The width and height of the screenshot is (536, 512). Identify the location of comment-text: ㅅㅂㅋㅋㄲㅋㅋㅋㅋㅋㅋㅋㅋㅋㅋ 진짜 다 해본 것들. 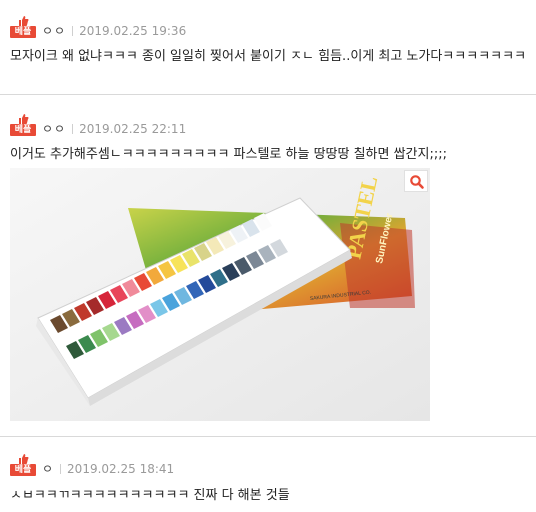
(150, 495).